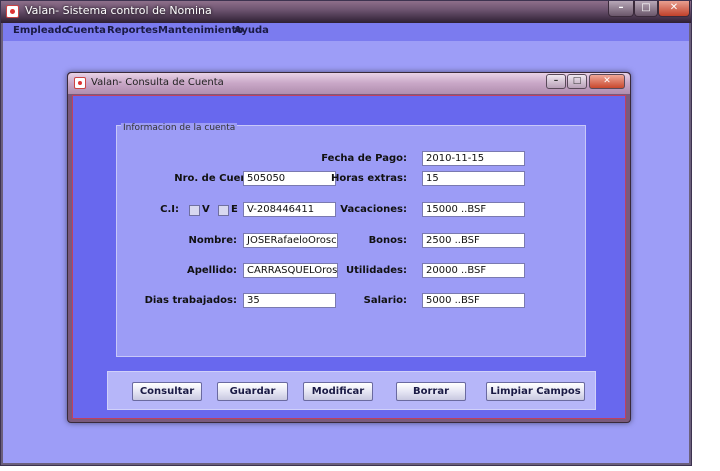 The image size is (720, 471). I want to click on horas-extras-field: 15, so click(473, 178).